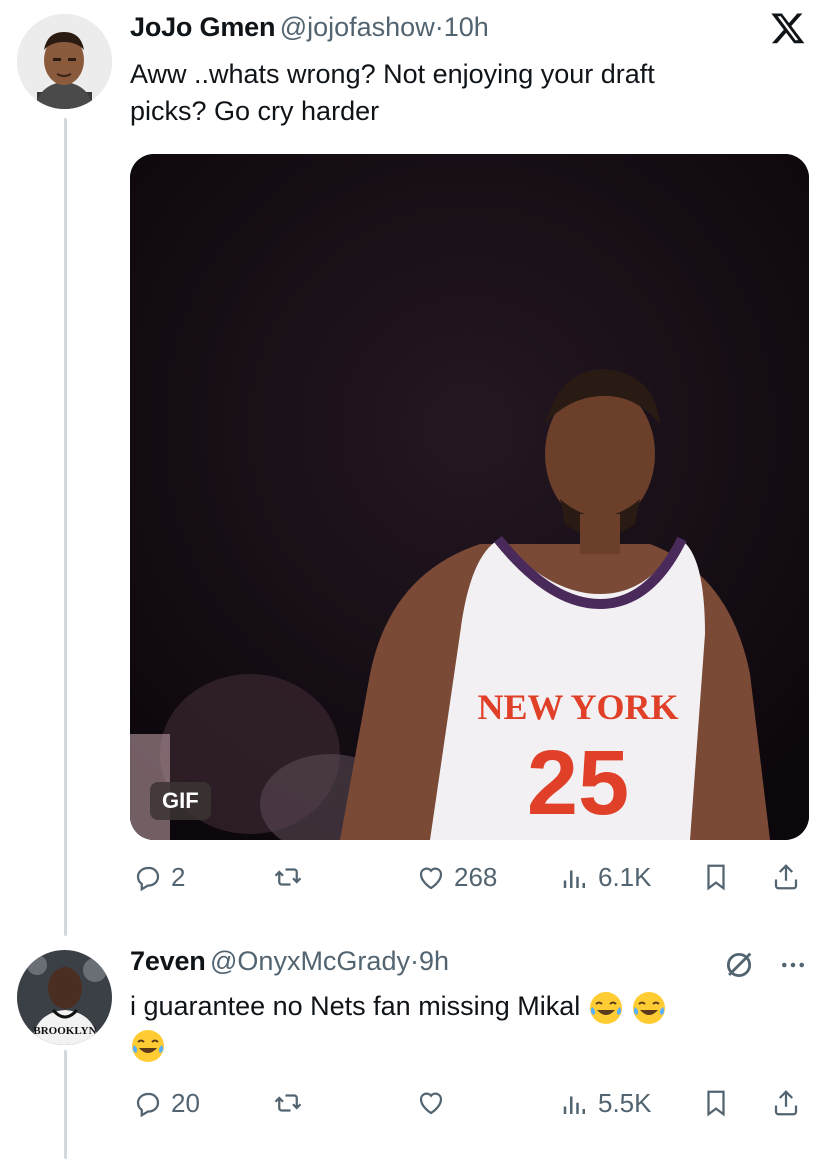  Describe the element at coordinates (178, 877) in the screenshot. I see `reply-count: 2` at that location.